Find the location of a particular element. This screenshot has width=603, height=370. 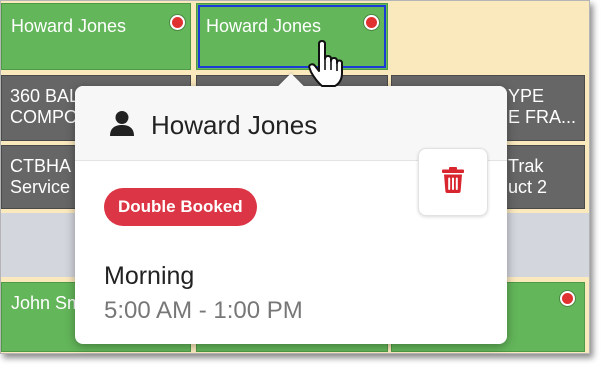

delete-shift-button is located at coordinates (453, 182).